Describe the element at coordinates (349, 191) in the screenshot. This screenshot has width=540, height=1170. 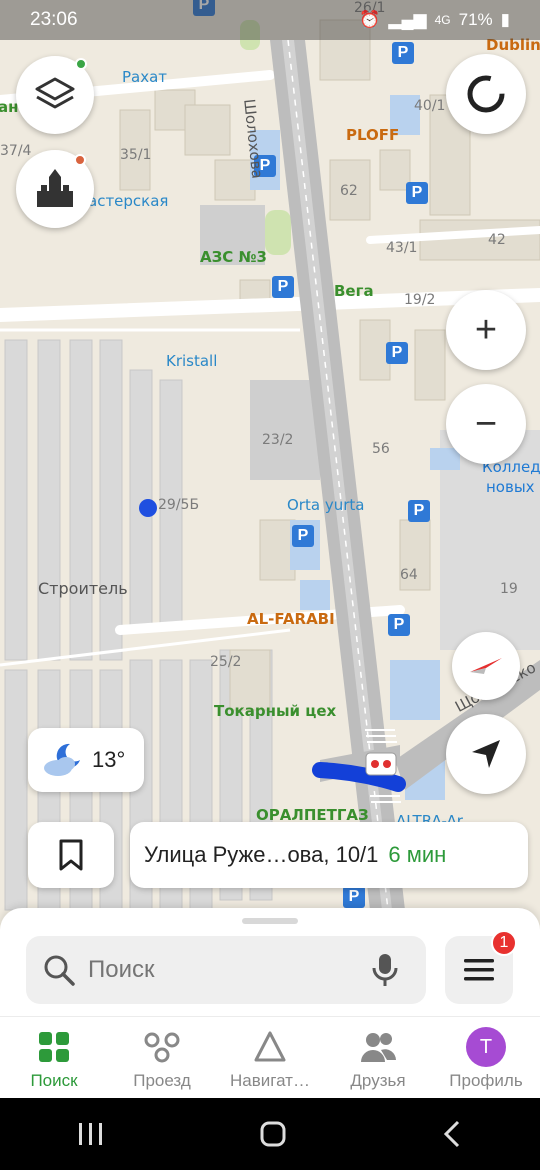
I see `building-number: 62` at that location.